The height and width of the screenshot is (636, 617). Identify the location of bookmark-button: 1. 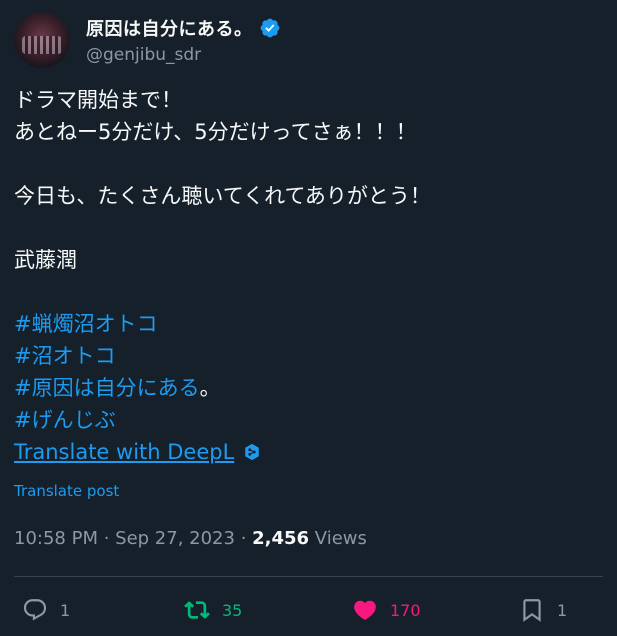
(543, 610).